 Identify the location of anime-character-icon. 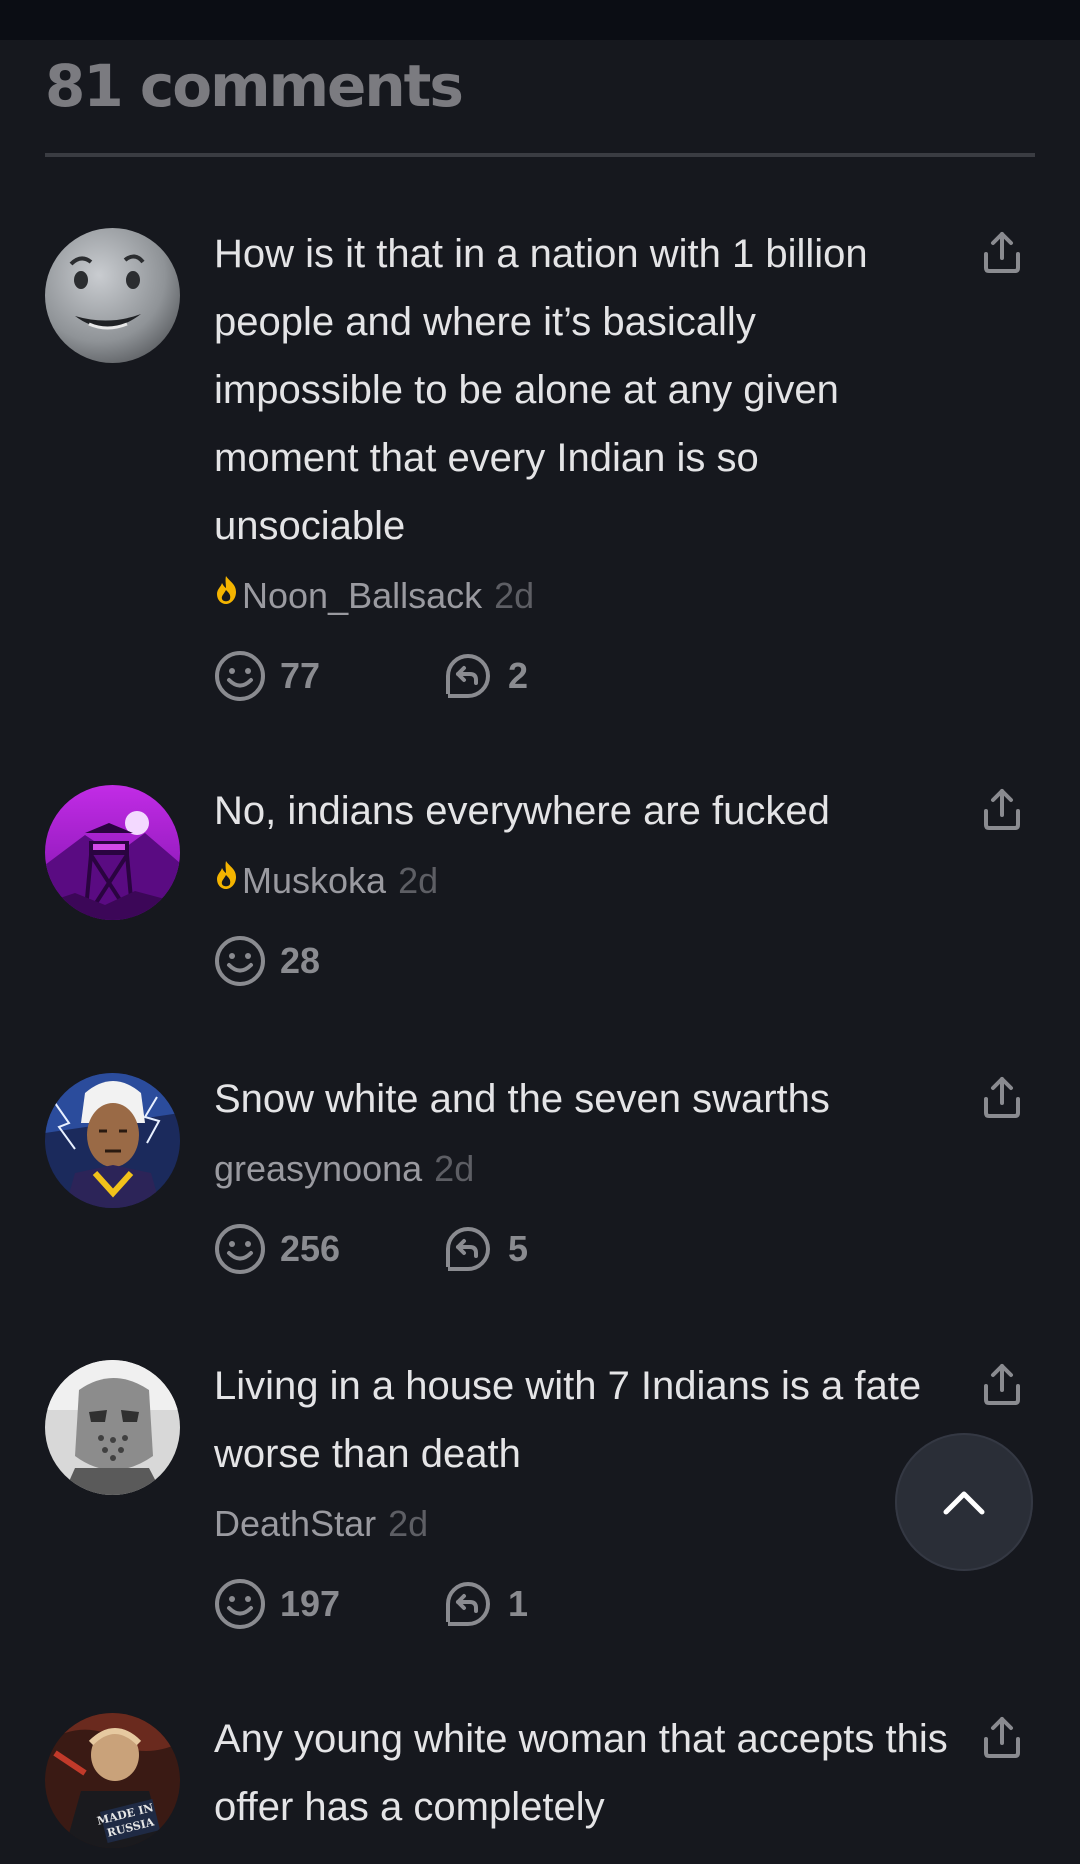
(112, 1140).